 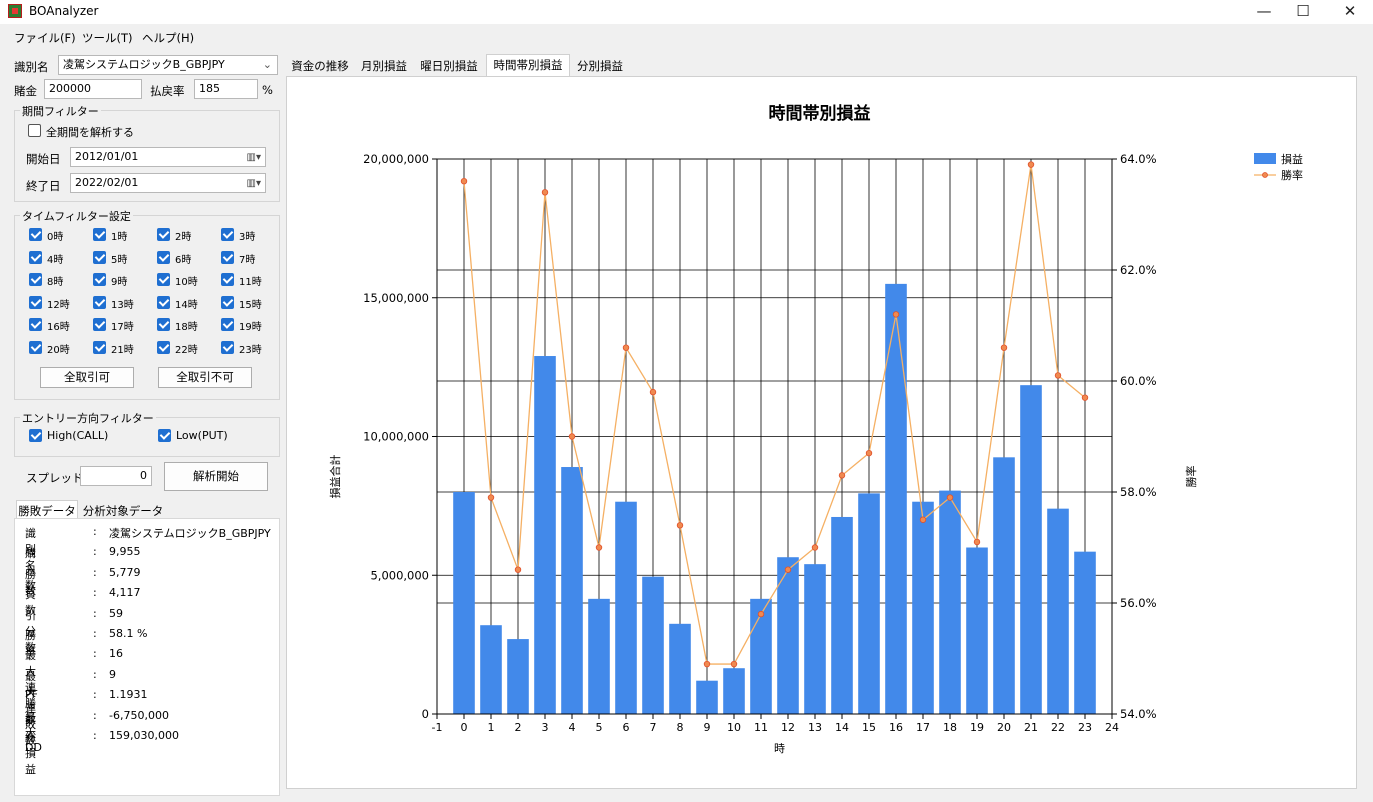 I want to click on calendar-icon: ▥▾, so click(x=253, y=183).